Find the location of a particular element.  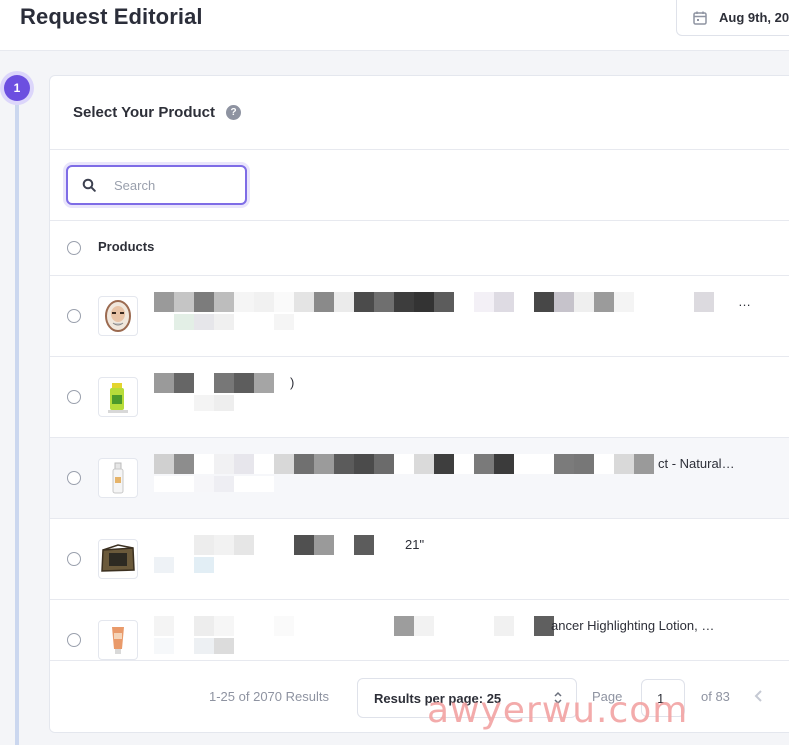

product-row: 21" is located at coordinates (419, 559).